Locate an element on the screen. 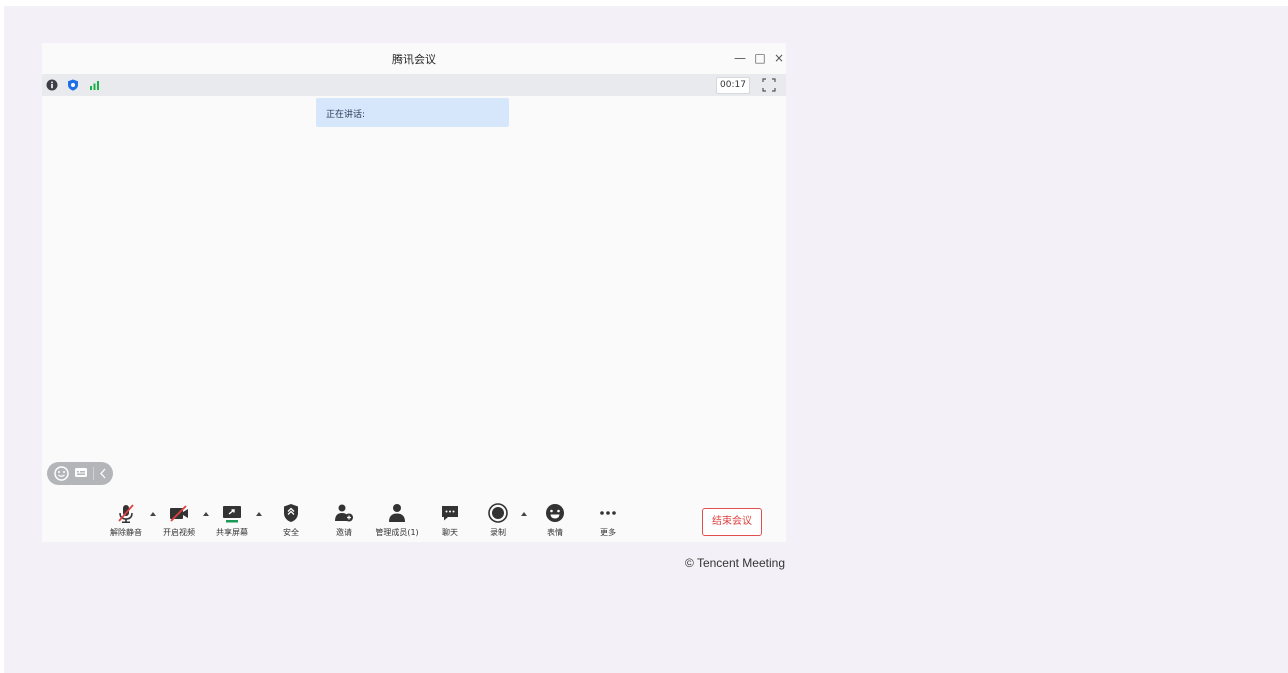 This screenshot has width=1288, height=673. security-button: 安全 is located at coordinates (291, 520).